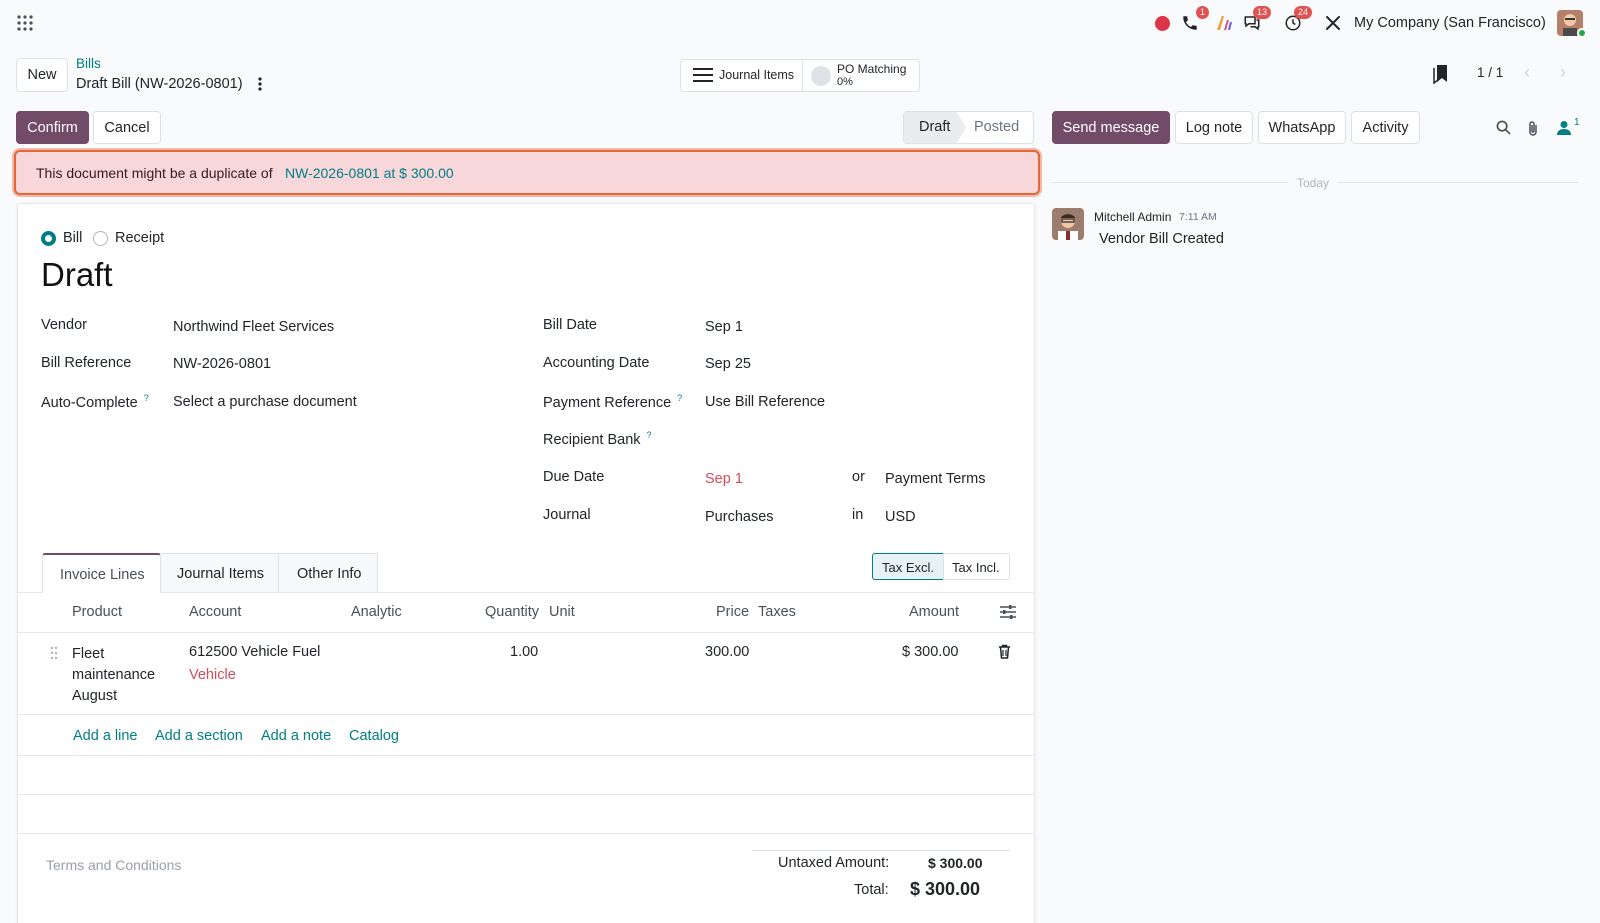 This screenshot has width=1600, height=923. What do you see at coordinates (1333, 23) in the screenshot?
I see `tools-icon` at bounding box center [1333, 23].